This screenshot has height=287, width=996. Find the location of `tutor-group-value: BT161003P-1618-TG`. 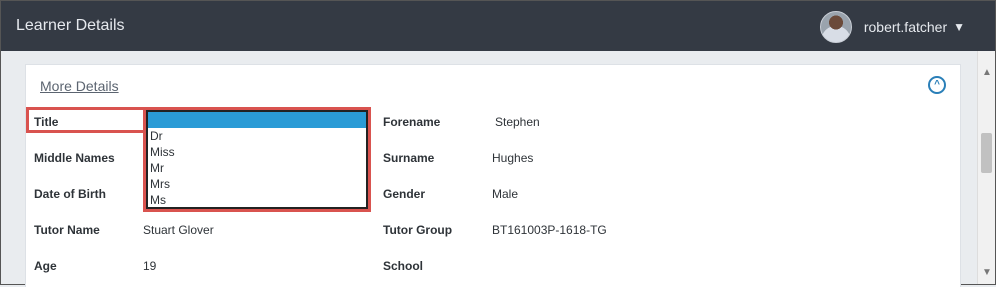

tutor-group-value: BT161003P-1618-TG is located at coordinates (549, 230).